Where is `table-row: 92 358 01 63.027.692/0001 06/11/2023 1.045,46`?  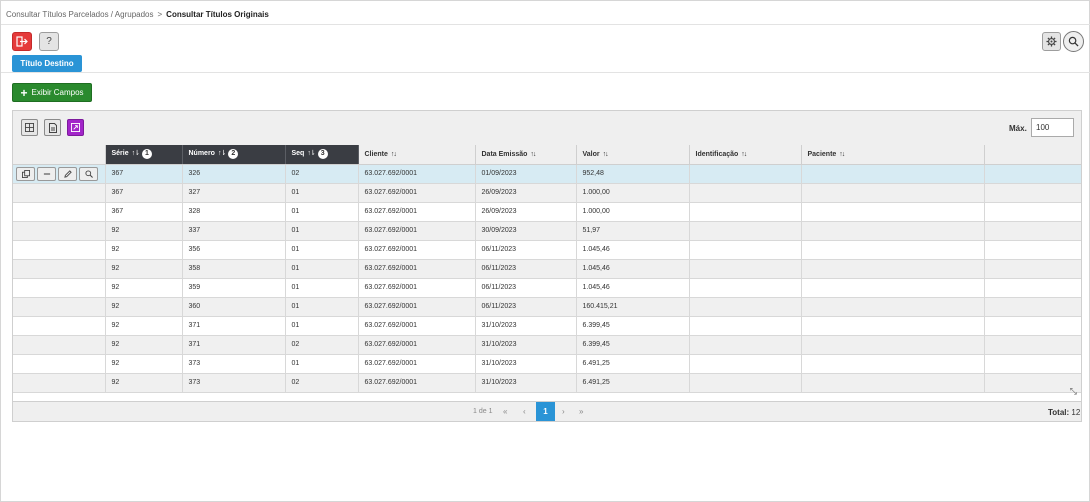 table-row: 92 358 01 63.027.692/0001 06/11/2023 1.045,46 is located at coordinates (547, 269).